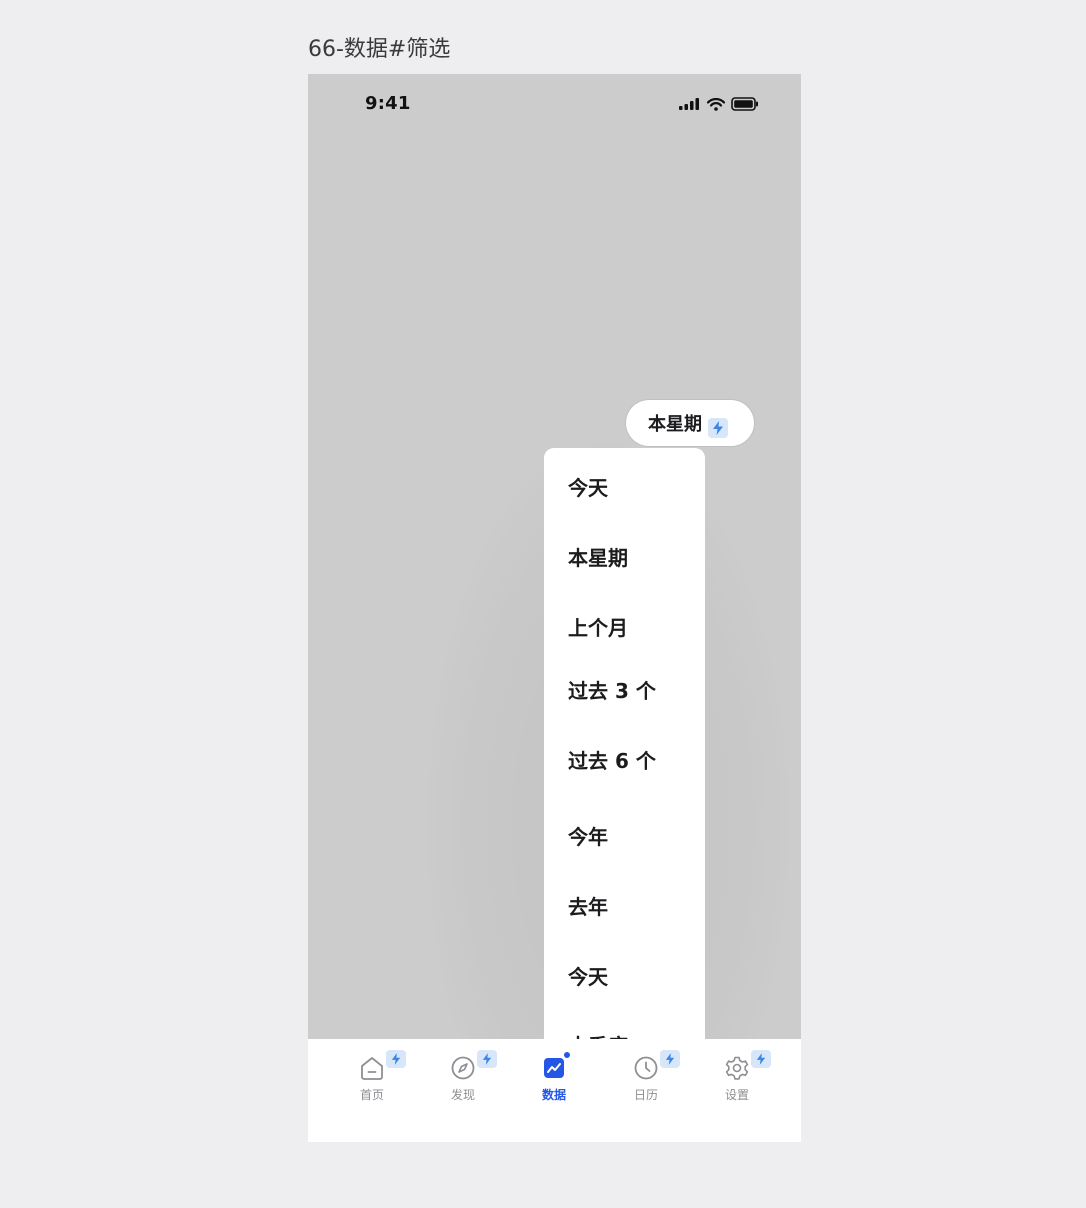  What do you see at coordinates (645, 1095) in the screenshot?
I see `tab-label: 日历` at bounding box center [645, 1095].